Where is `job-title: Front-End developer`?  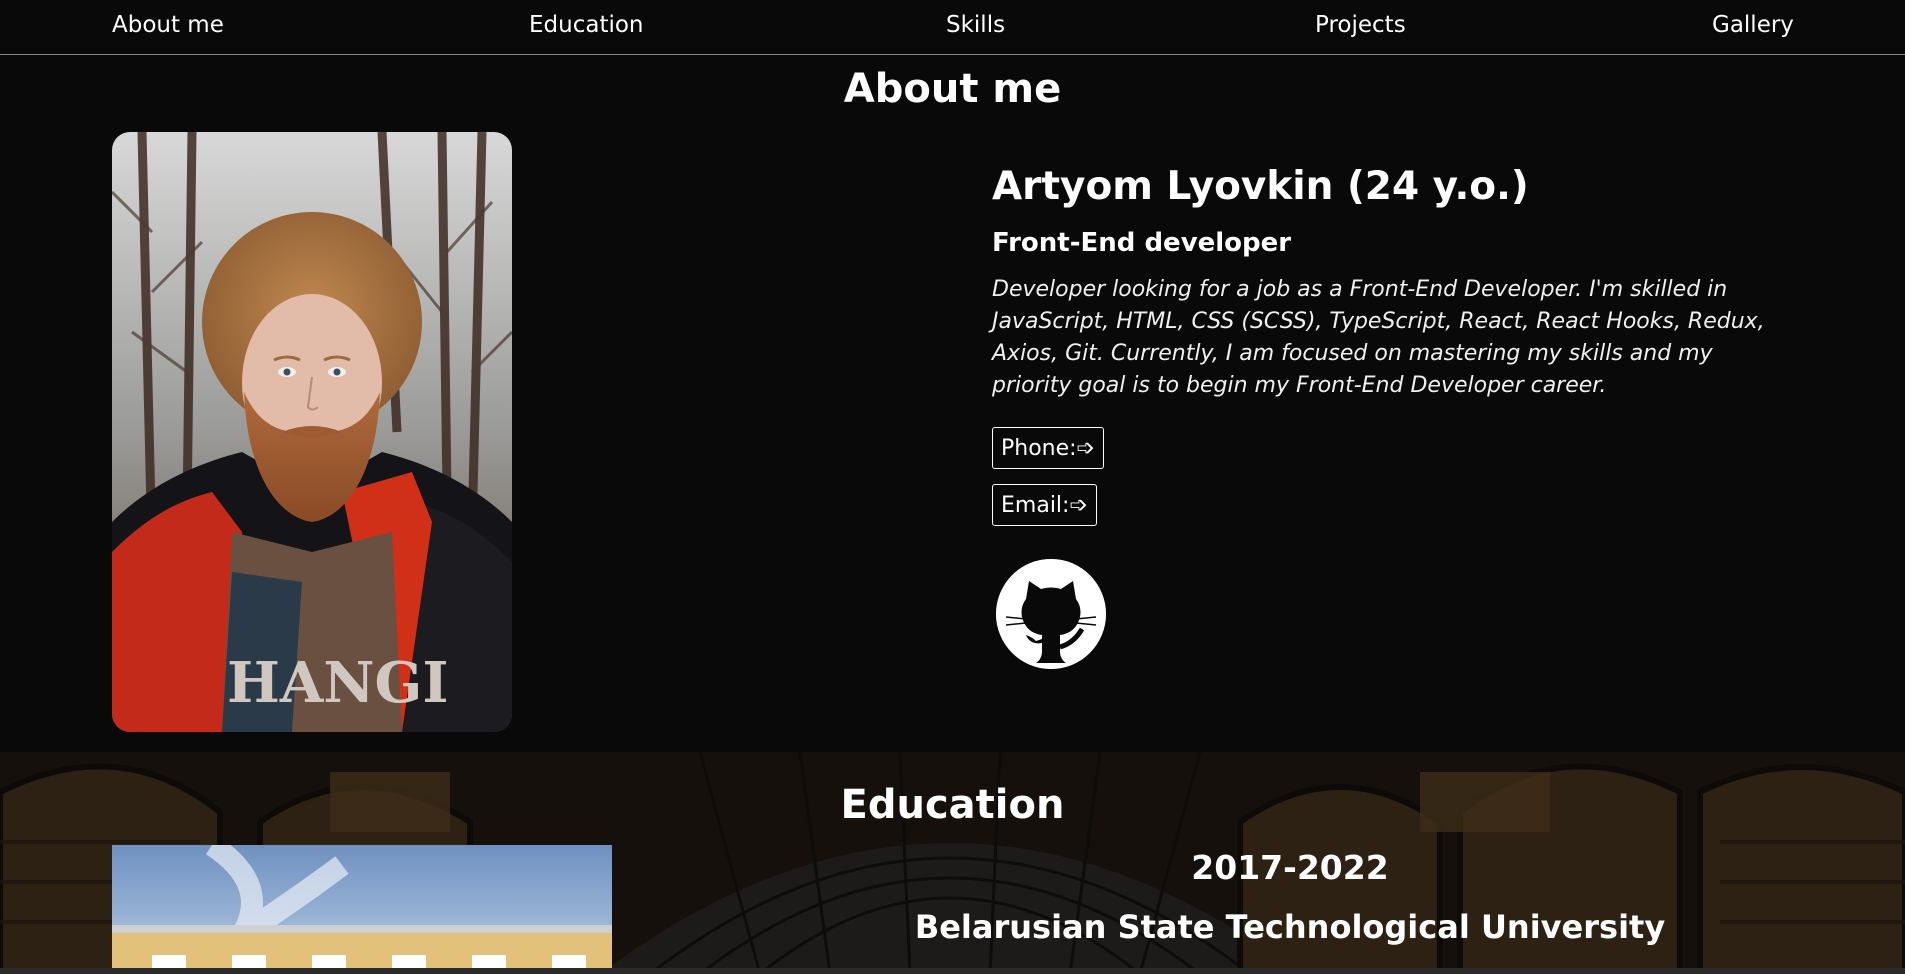 job-title: Front-End developer is located at coordinates (1142, 243).